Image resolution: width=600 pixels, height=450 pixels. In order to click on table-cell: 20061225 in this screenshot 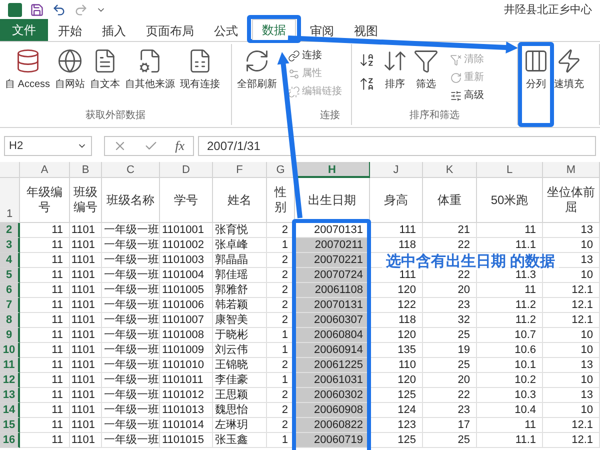, I will do `click(332, 365)`.